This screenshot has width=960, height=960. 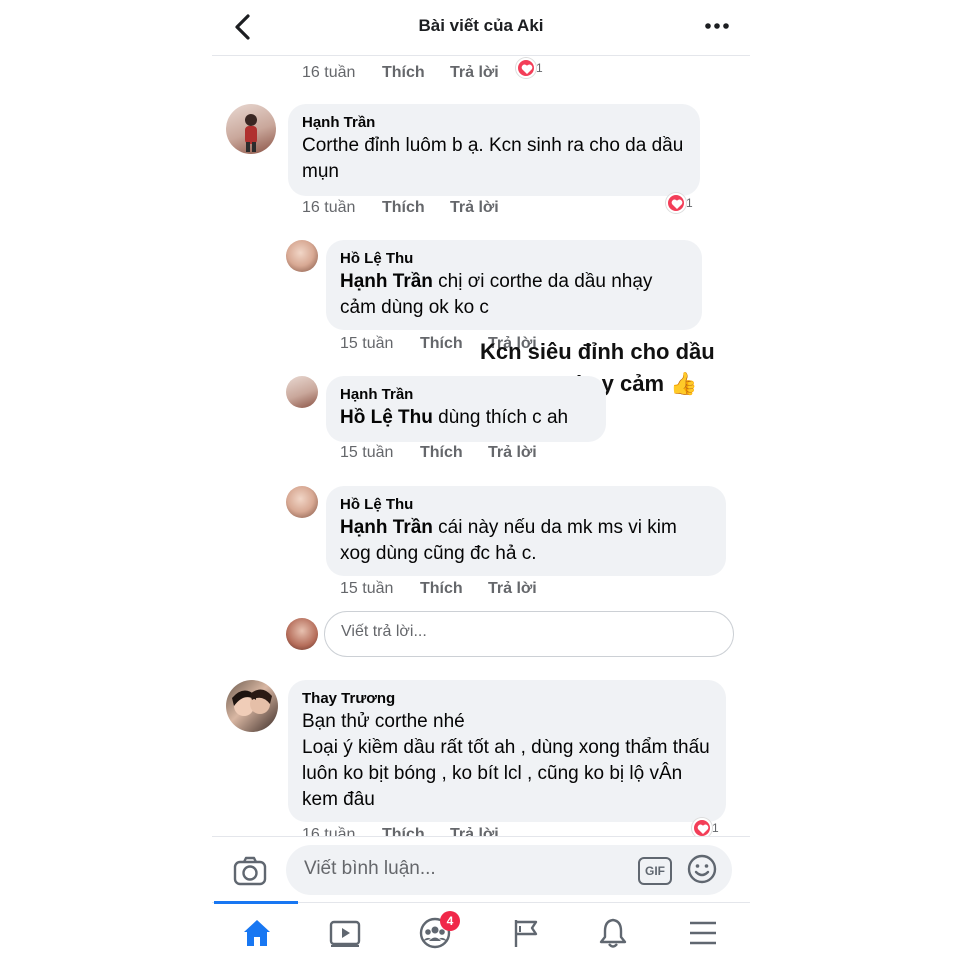 What do you see at coordinates (655, 871) in the screenshot?
I see `gif-icon: GIF` at bounding box center [655, 871].